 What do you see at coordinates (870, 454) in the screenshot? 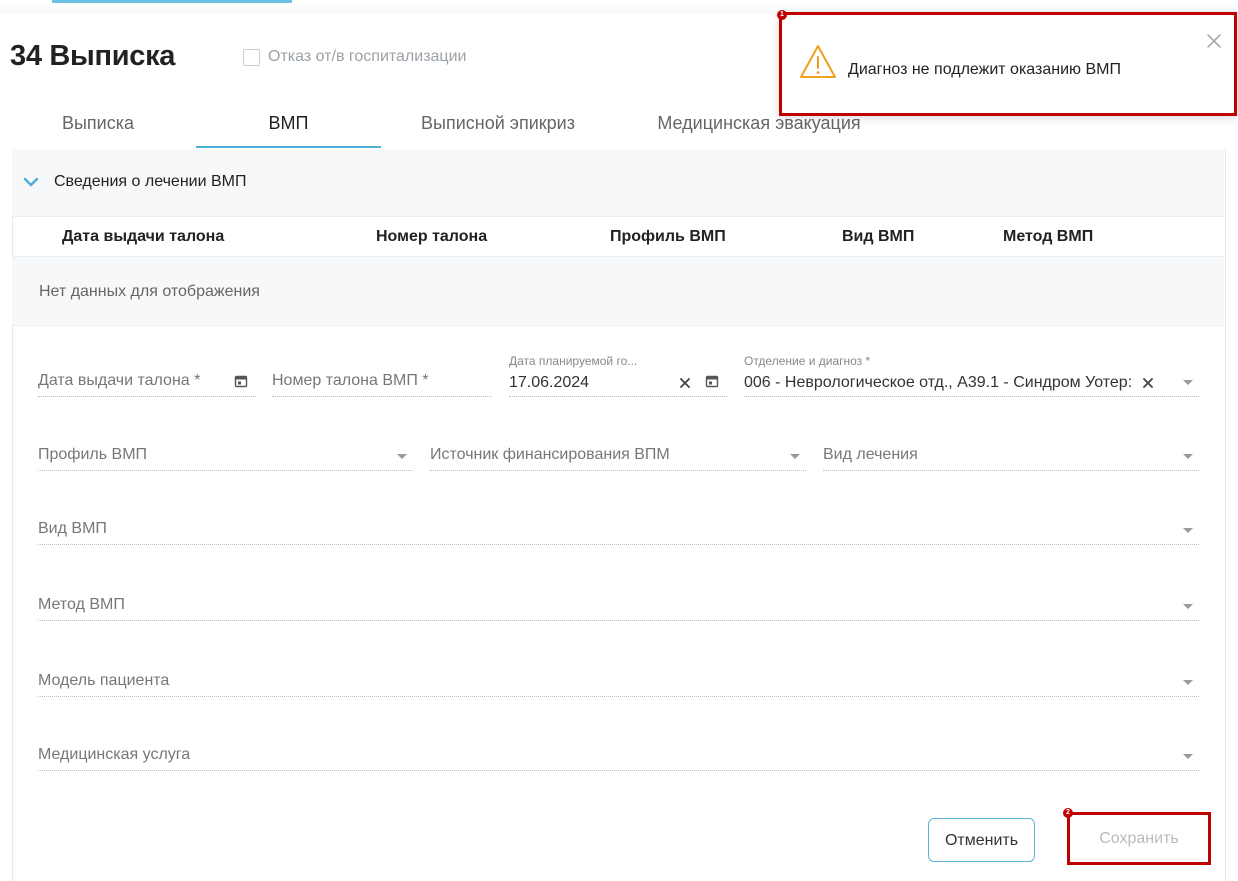
I see `treatment-type-label: Вид лечения` at bounding box center [870, 454].